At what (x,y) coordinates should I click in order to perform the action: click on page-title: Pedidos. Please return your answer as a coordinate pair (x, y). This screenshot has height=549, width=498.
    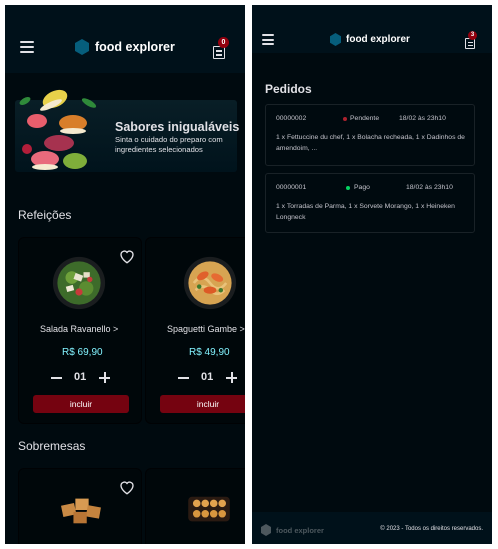
    Looking at the image, I should click on (288, 89).